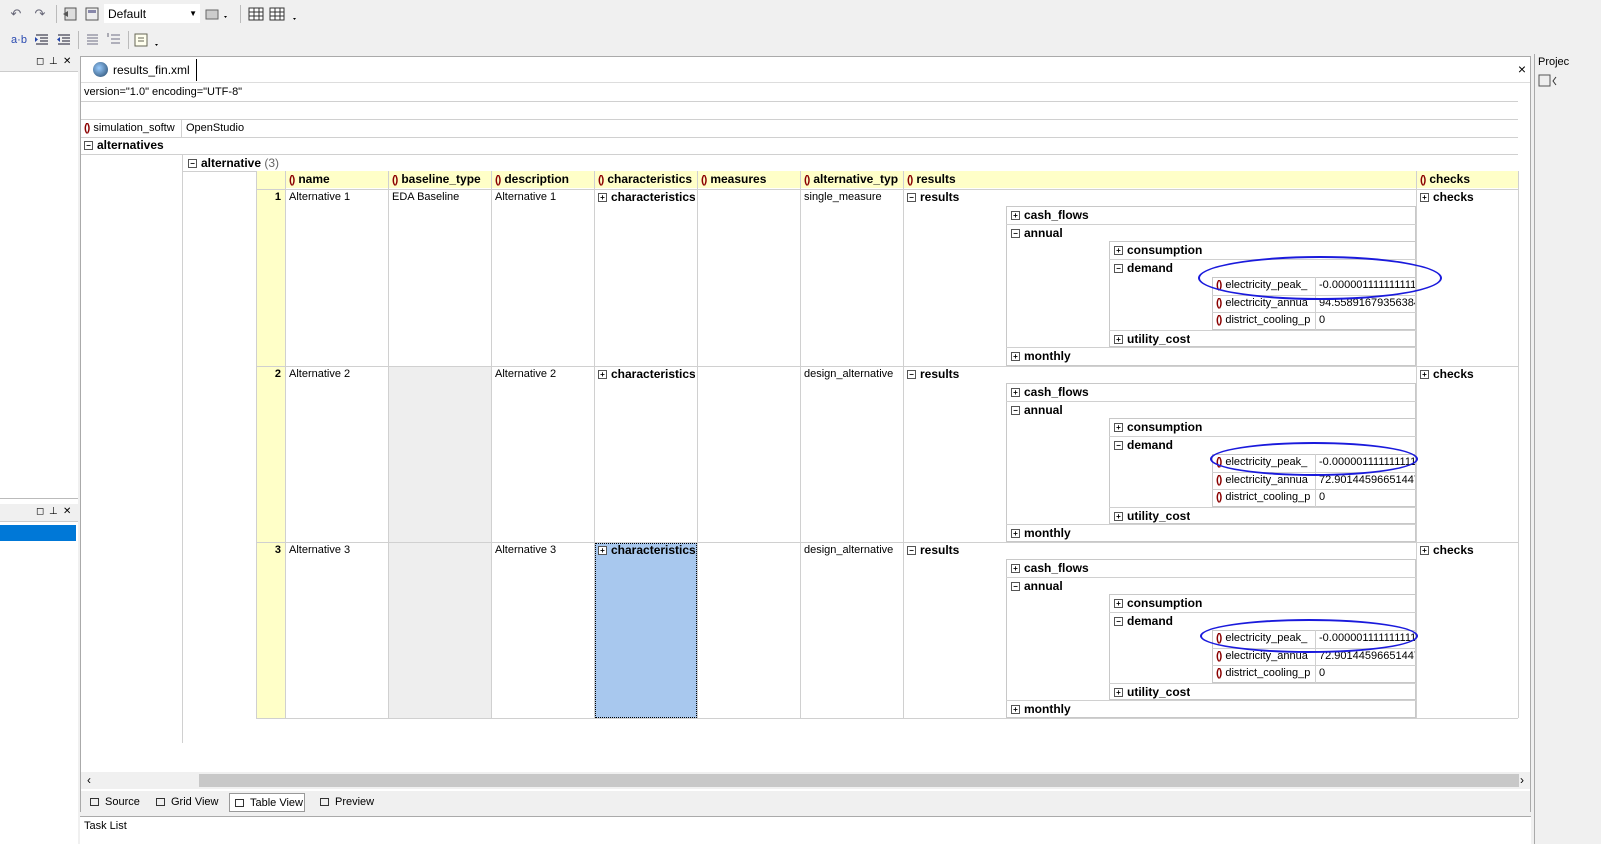 The height and width of the screenshot is (844, 1601). Describe the element at coordinates (336, 374) in the screenshot. I see `name-cell: Alternative 2` at that location.